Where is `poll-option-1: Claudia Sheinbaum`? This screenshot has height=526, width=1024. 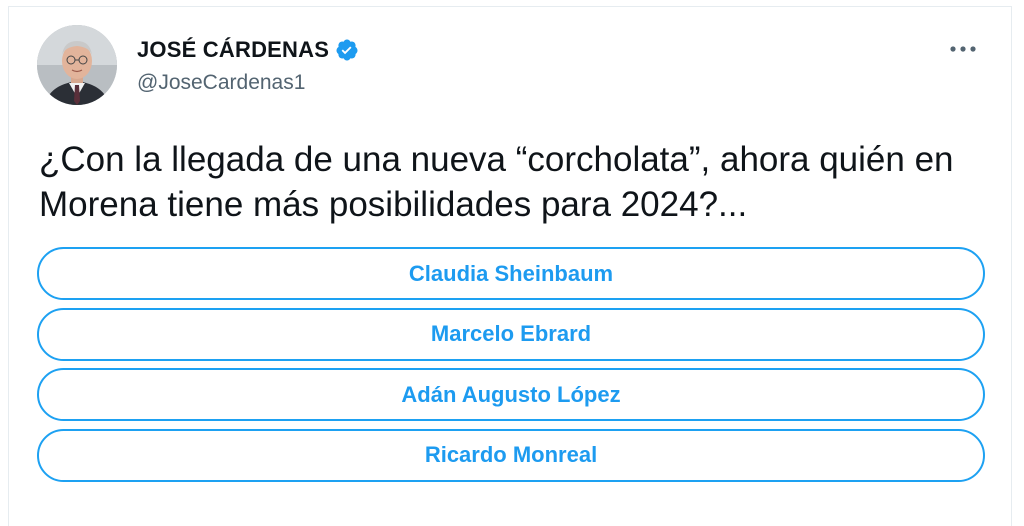
poll-option-1: Claudia Sheinbaum is located at coordinates (511, 273).